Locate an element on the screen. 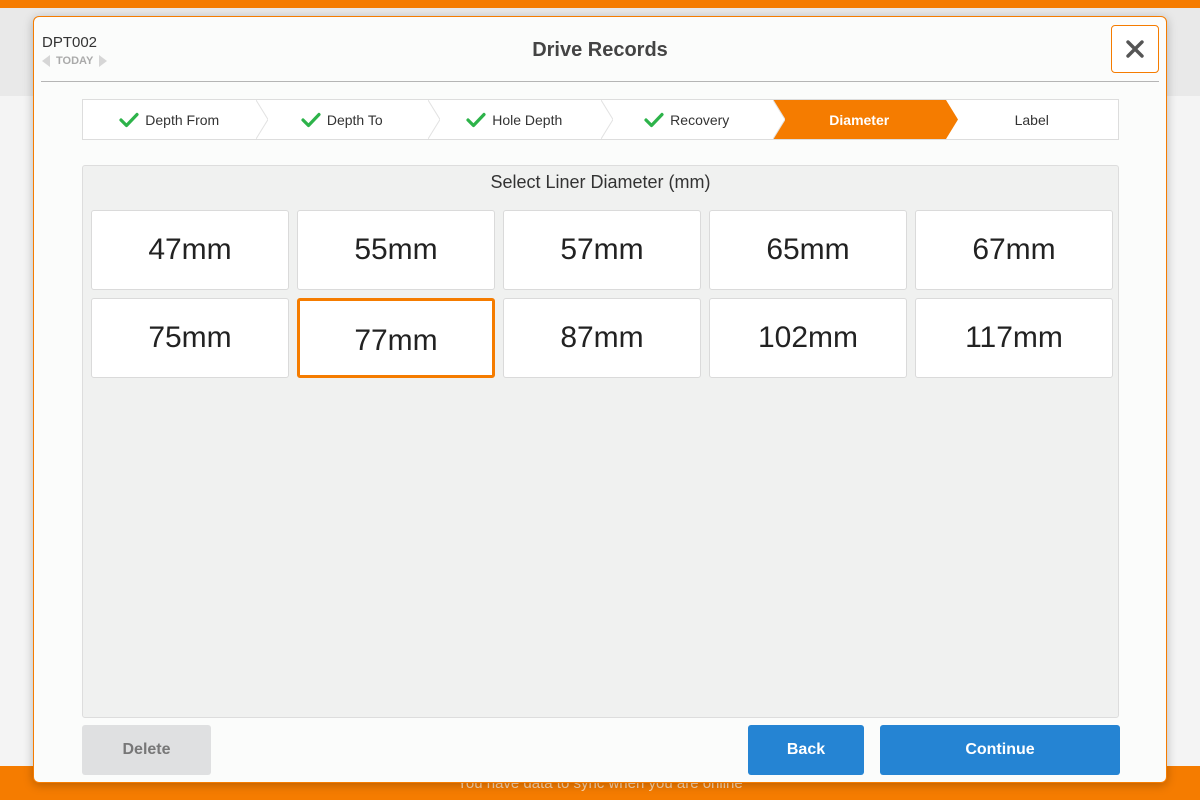  diameter-option-77mm: 77mm is located at coordinates (396, 338).